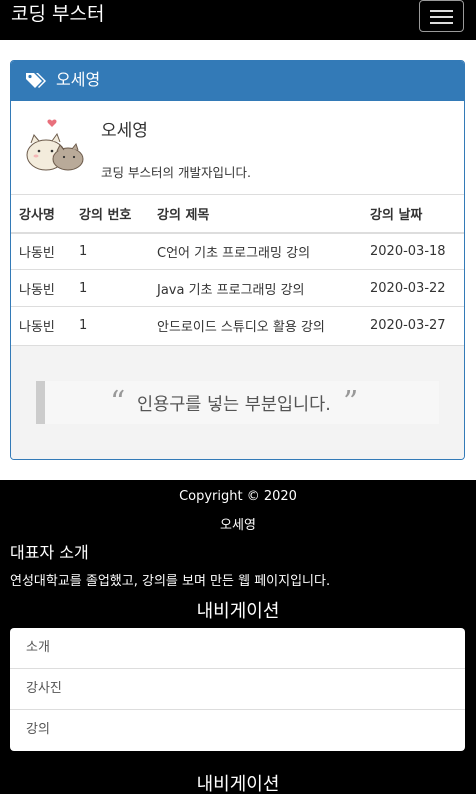 This screenshot has height=796, width=476. I want to click on navigation-title: 내비게이션, so click(238, 611).